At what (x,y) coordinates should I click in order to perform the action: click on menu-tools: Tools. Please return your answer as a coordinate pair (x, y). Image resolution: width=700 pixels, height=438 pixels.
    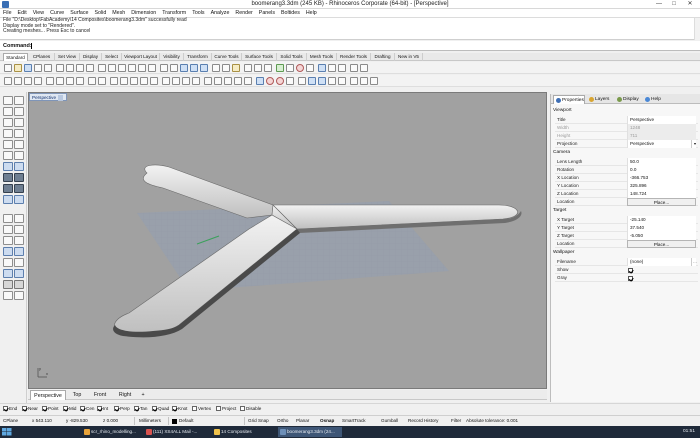
    Looking at the image, I should click on (198, 13).